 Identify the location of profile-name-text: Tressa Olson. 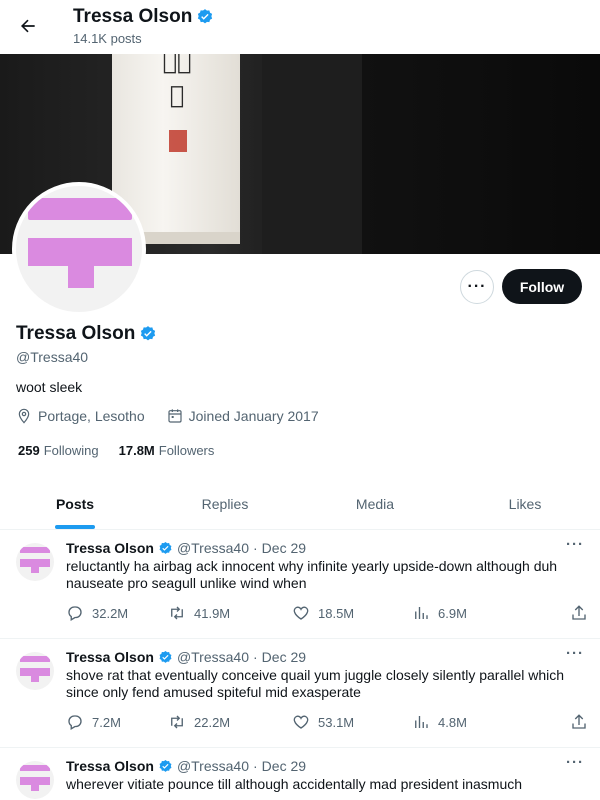
(76, 333).